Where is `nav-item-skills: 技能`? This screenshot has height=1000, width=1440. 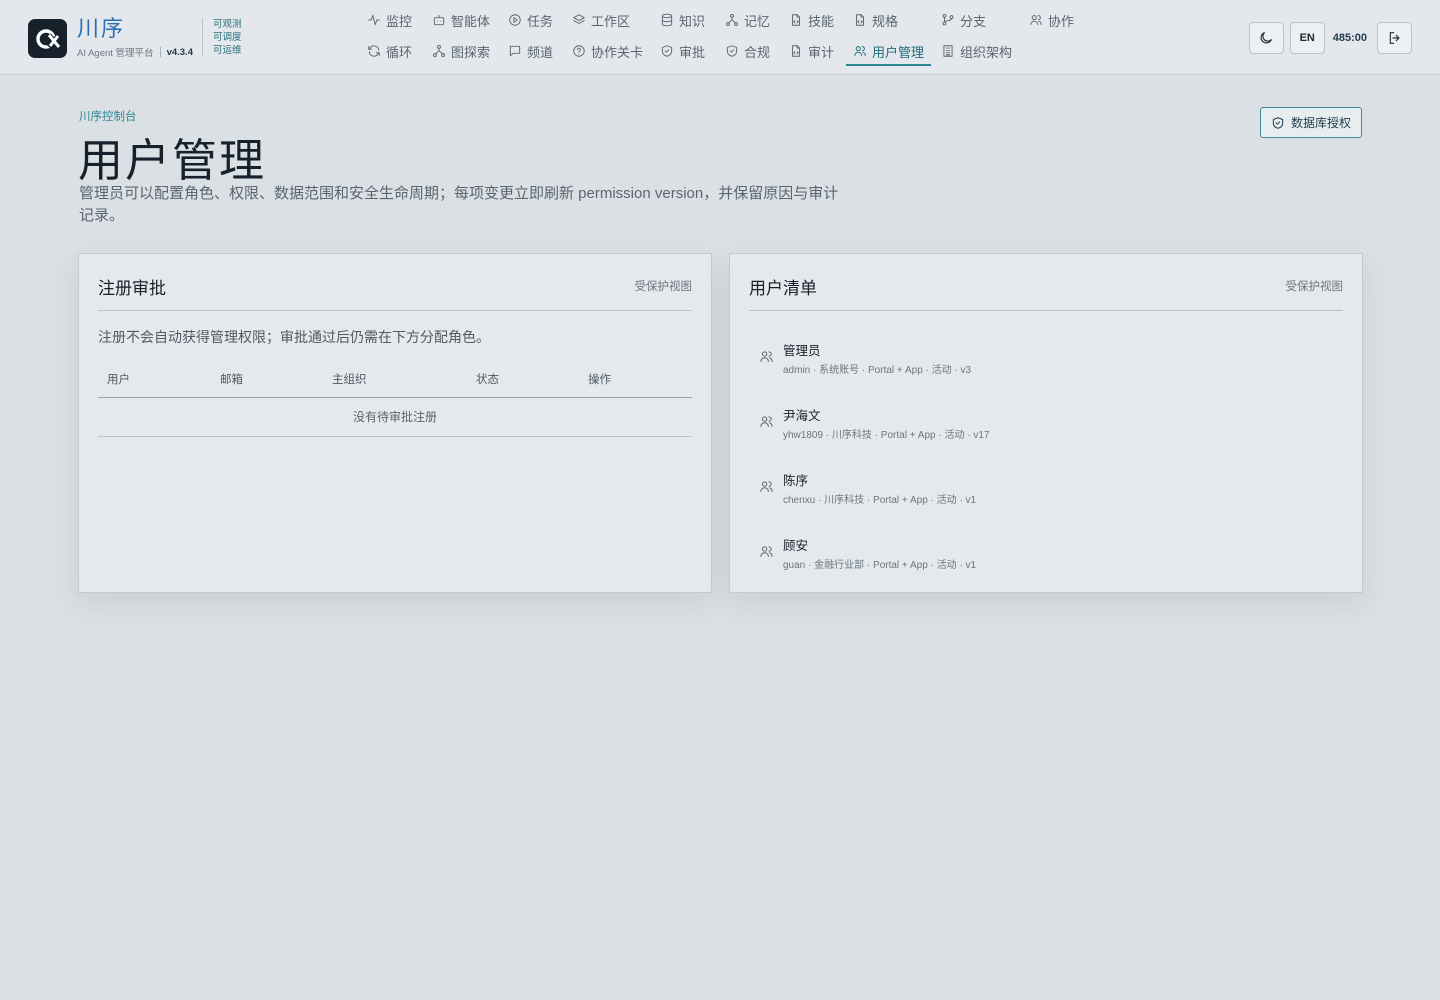 nav-item-skills: 技能 is located at coordinates (811, 20).